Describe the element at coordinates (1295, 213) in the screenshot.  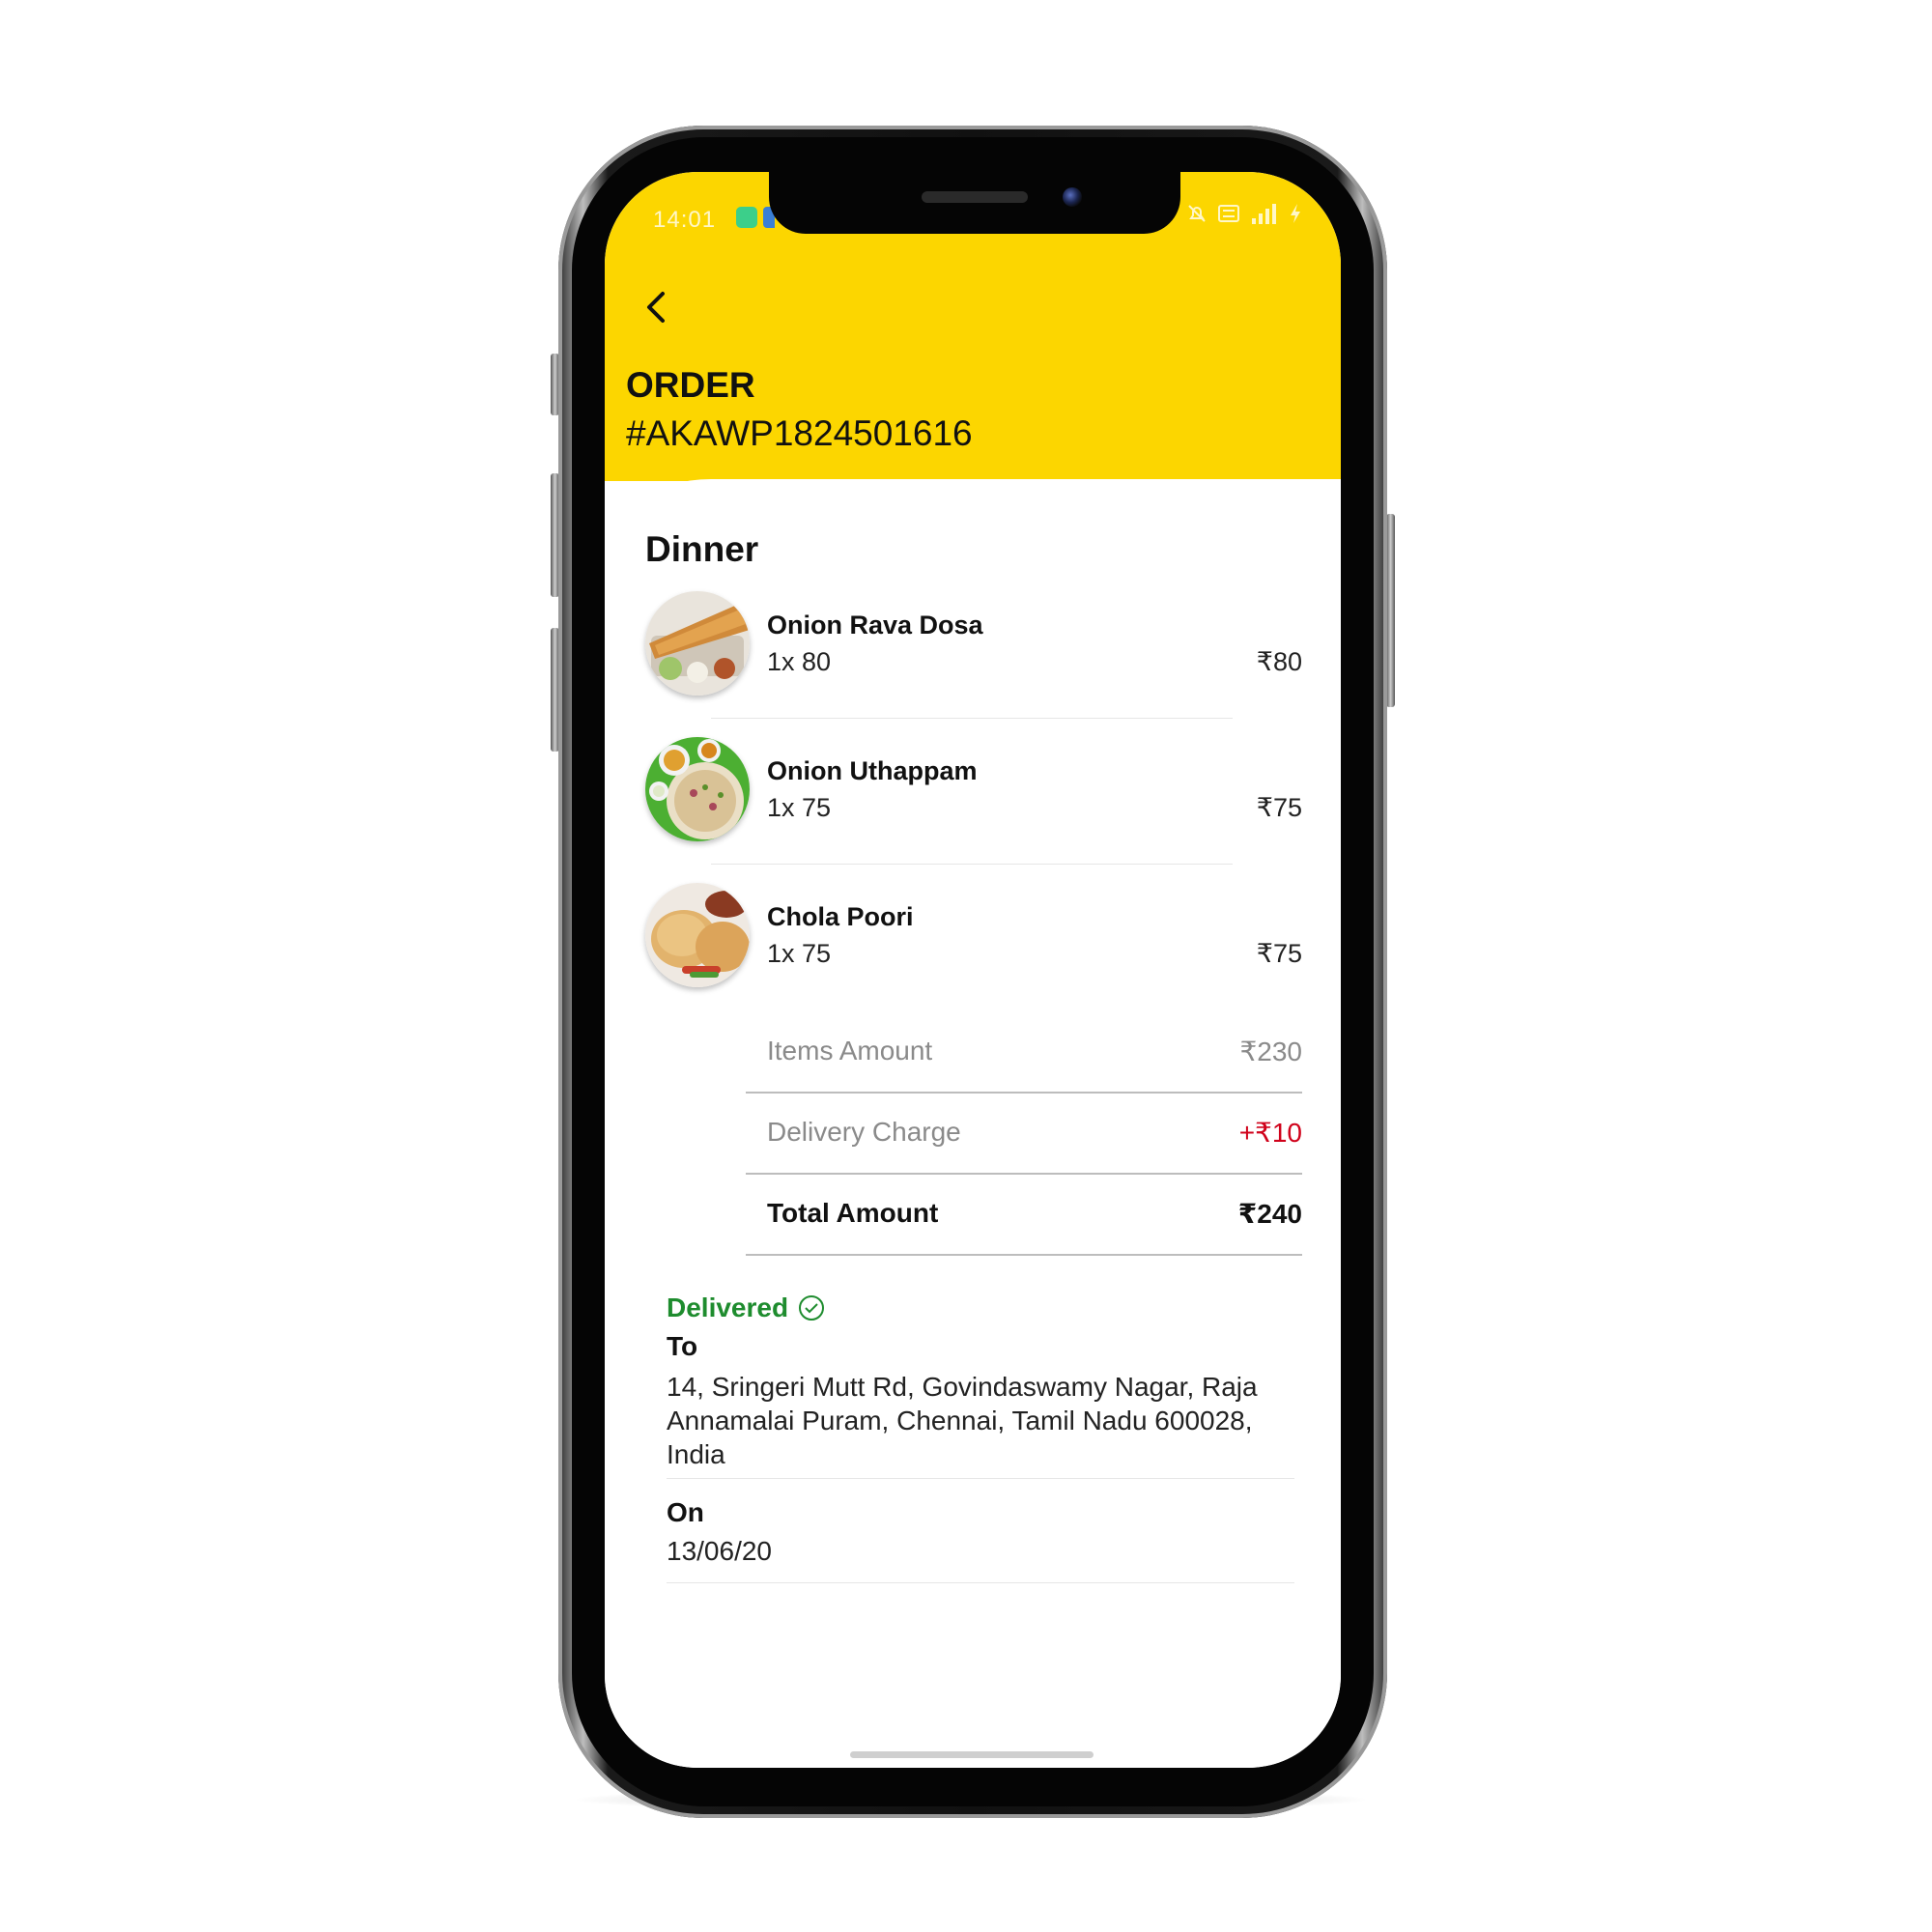
I see `charging-icon` at that location.